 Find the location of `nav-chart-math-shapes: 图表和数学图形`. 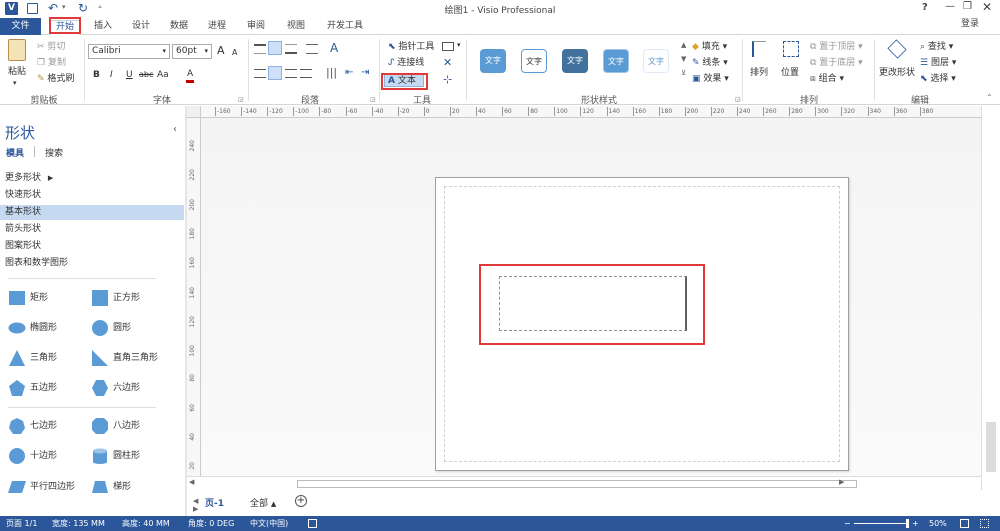

nav-chart-math-shapes: 图表和数学图形 is located at coordinates (36, 263).